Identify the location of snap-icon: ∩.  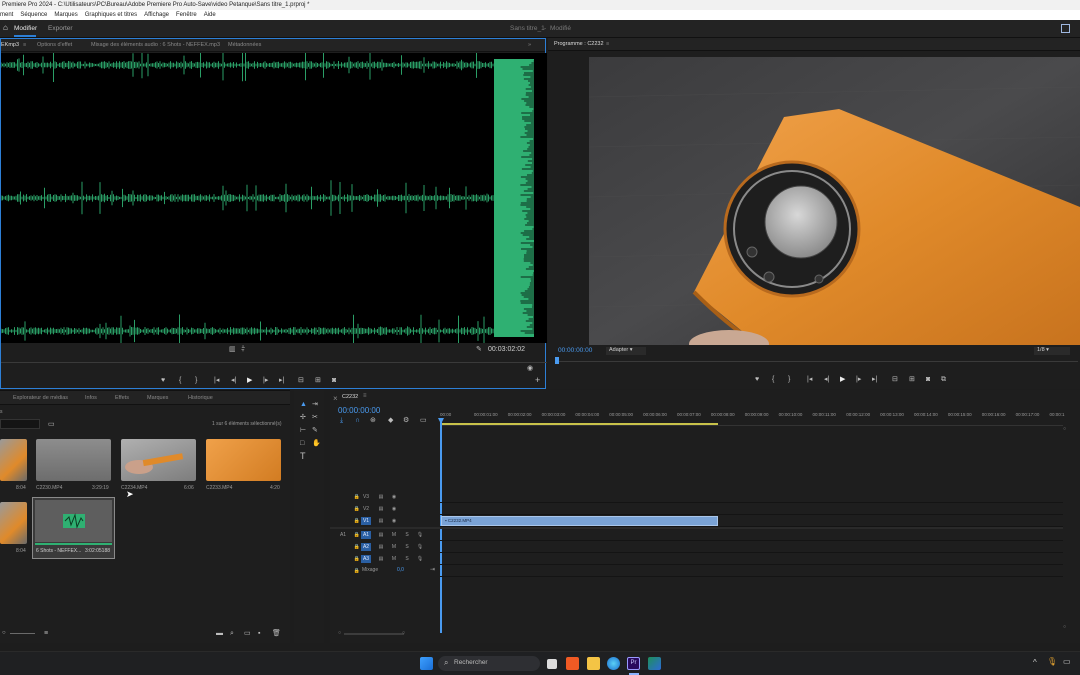
(357, 420).